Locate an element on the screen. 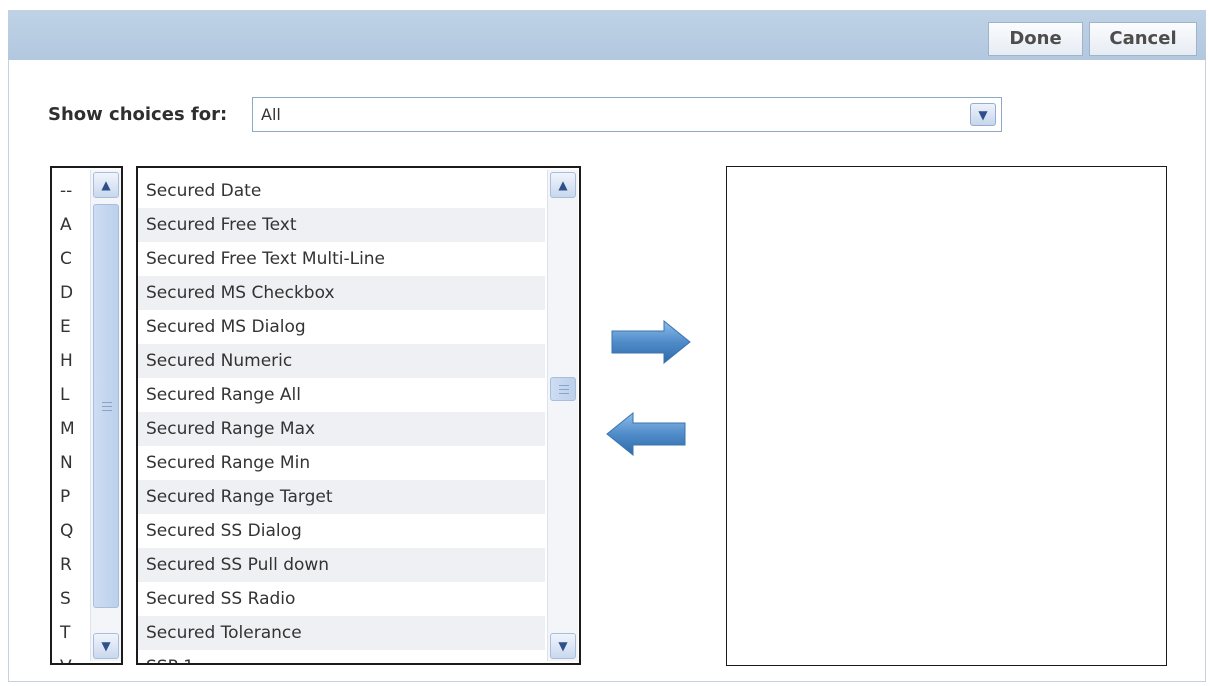 This screenshot has height=686, width=1210. letter-index-scrollbar: ▲ ▼ is located at coordinates (105, 415).